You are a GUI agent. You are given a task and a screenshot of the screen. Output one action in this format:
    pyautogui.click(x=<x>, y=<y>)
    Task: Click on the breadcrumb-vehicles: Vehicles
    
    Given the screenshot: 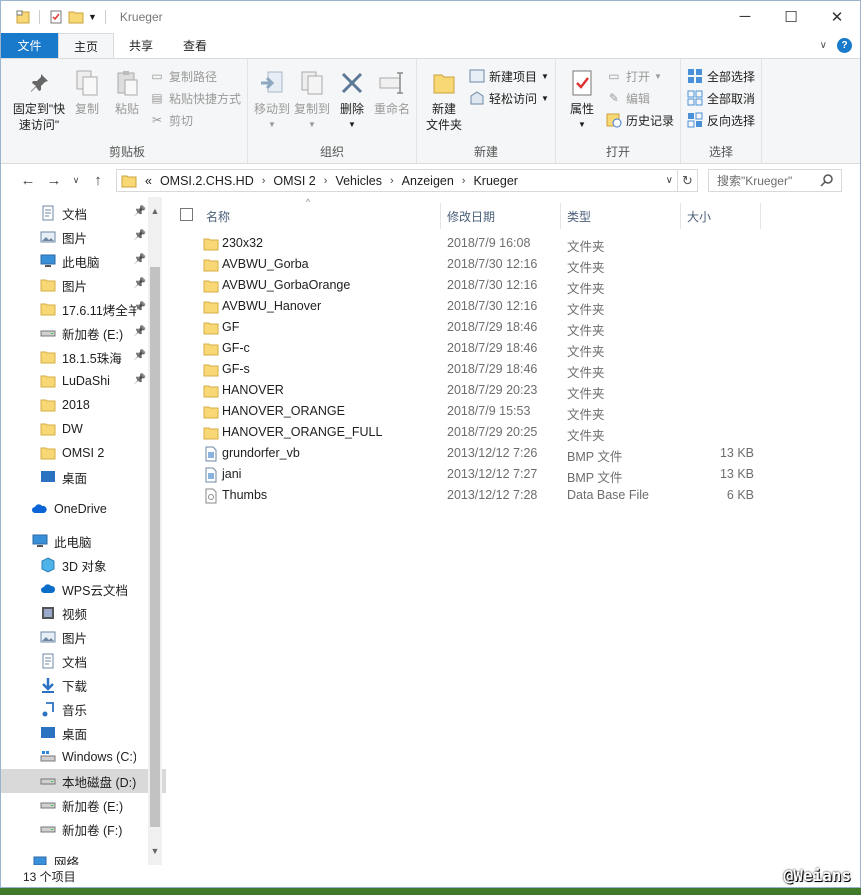 What is the action you would take?
    pyautogui.click(x=358, y=181)
    